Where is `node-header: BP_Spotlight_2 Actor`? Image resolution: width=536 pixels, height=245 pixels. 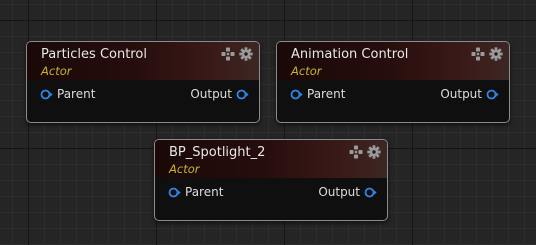 node-header: BP_Spotlight_2 Actor is located at coordinates (271, 159).